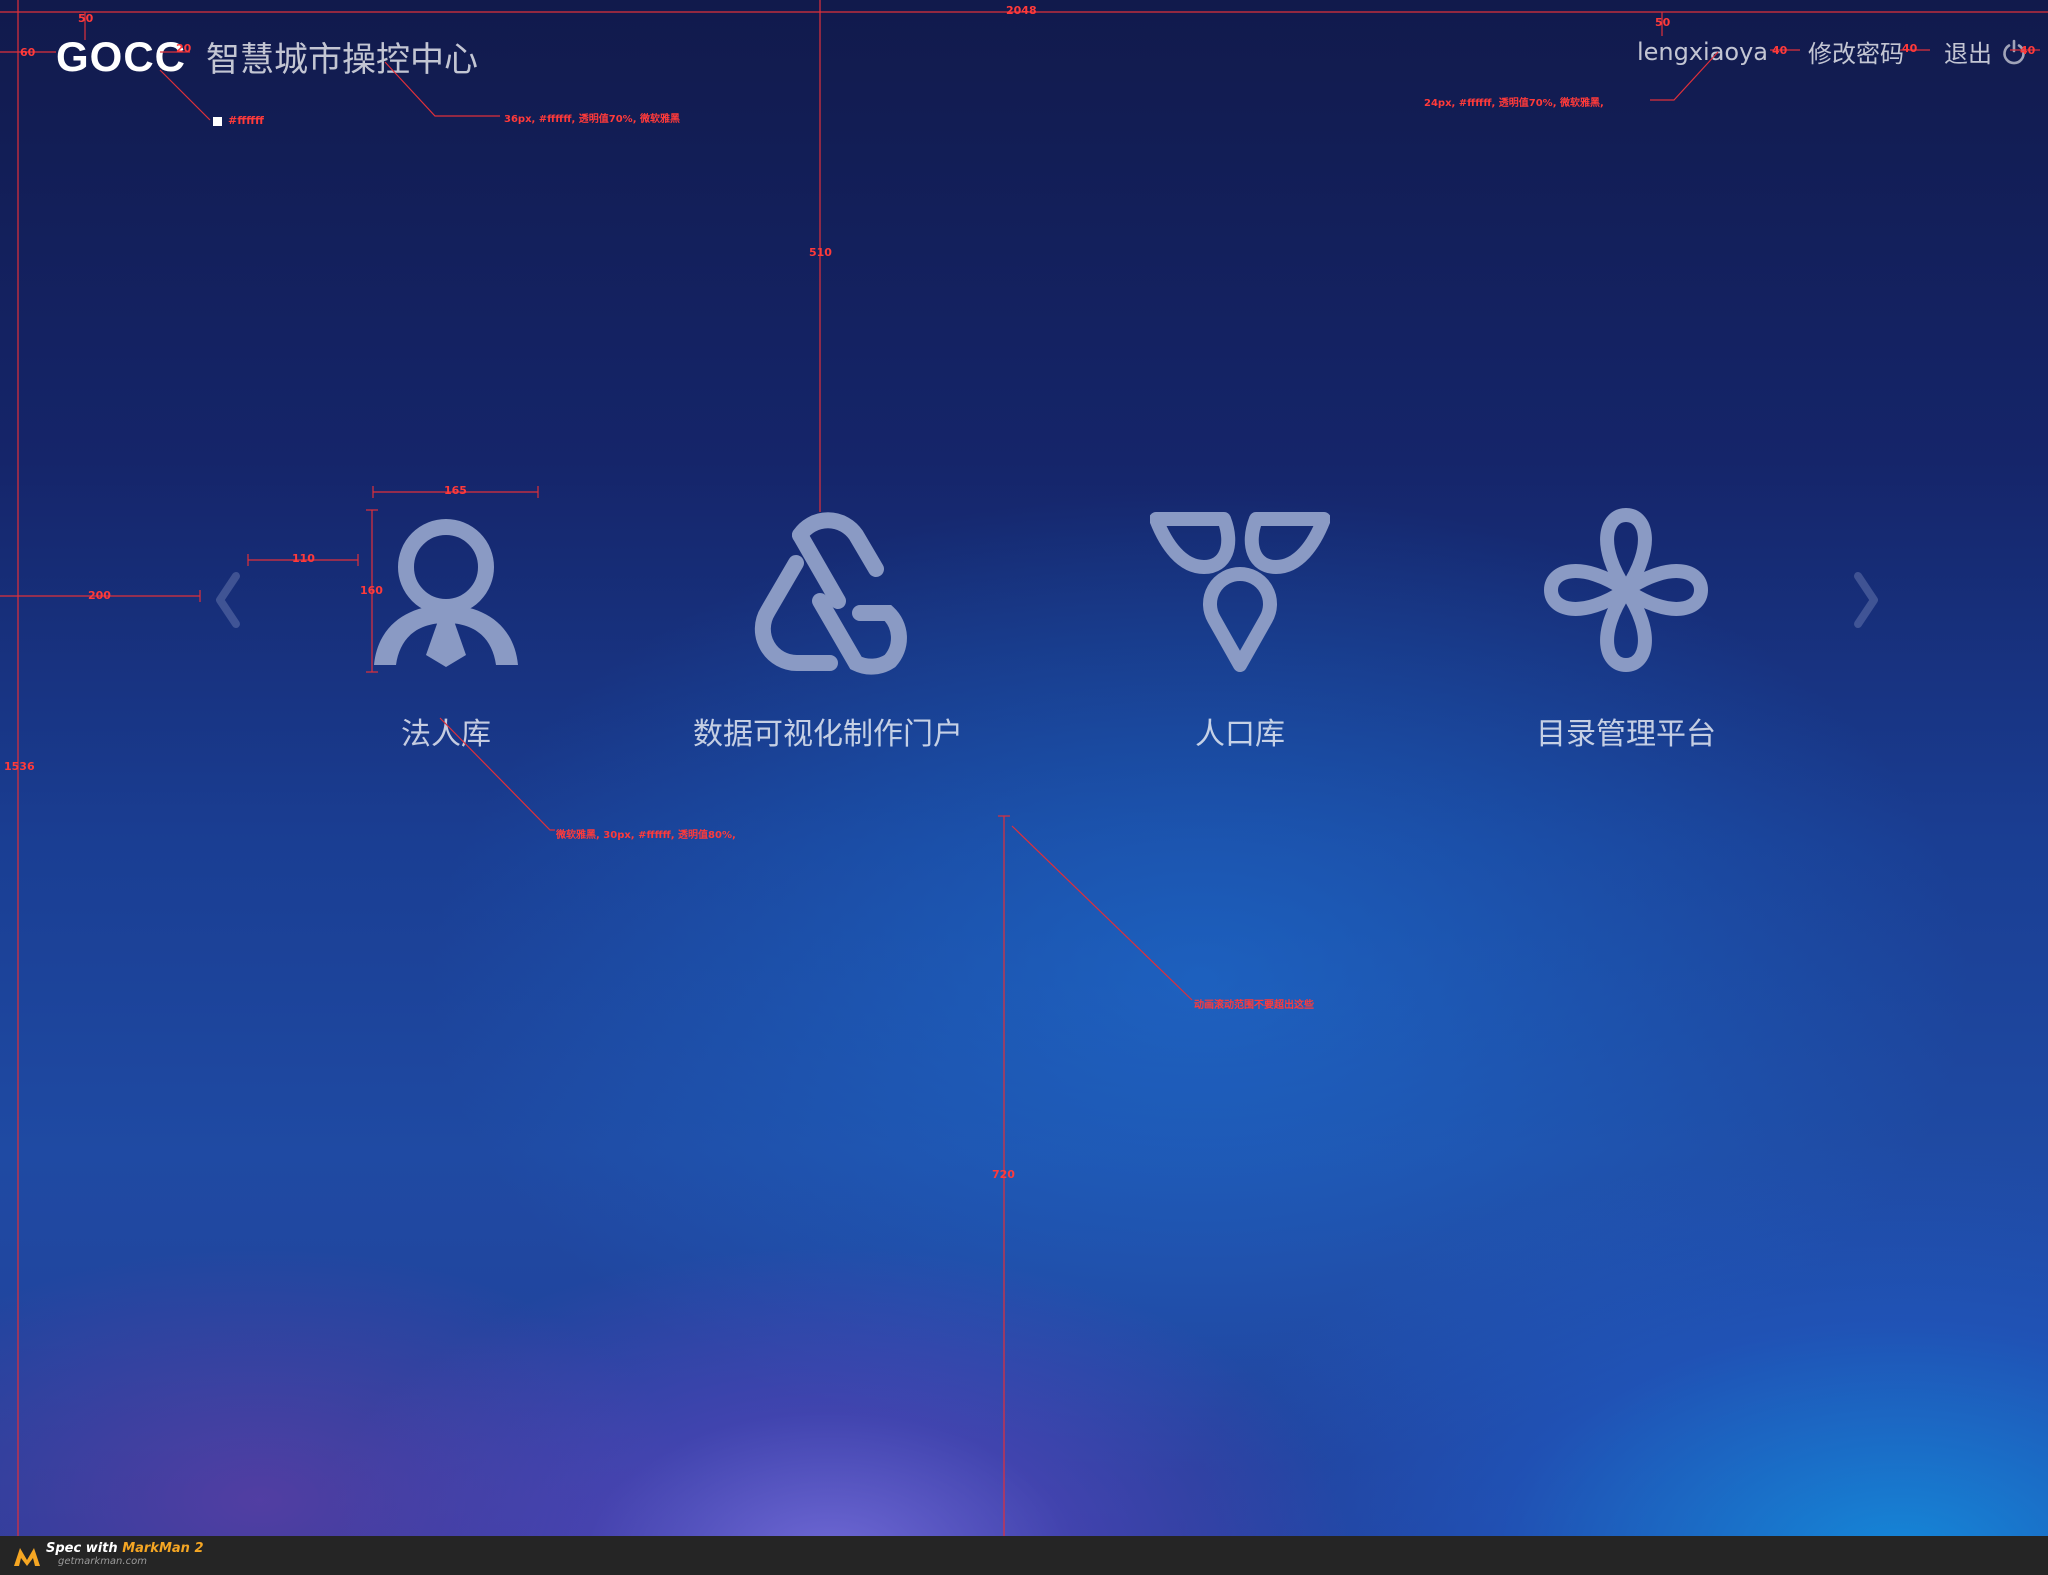 This screenshot has height=1575, width=2048. I want to click on spec-gap-40c: 40, so click(2028, 50).